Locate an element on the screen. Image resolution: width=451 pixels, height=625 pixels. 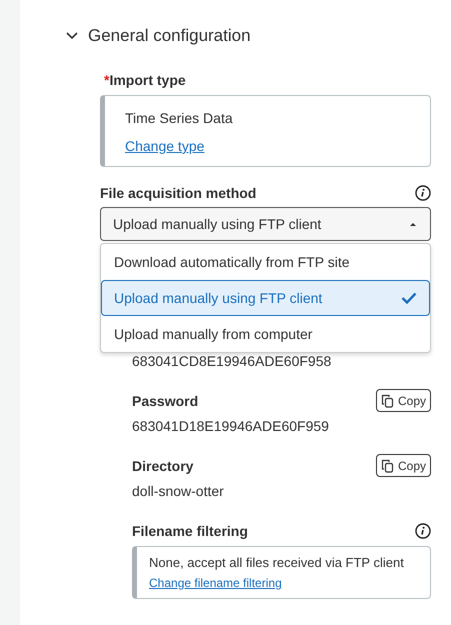
import-type-label: *Import type is located at coordinates (145, 80).